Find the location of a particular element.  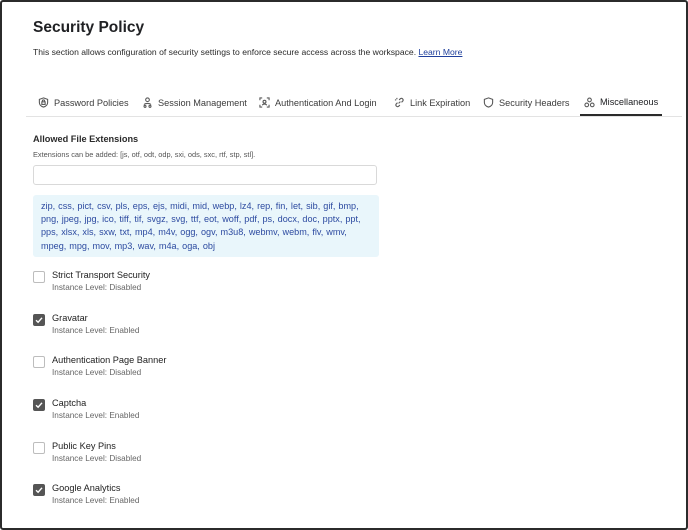

tab-label: Link Expiration is located at coordinates (440, 102).